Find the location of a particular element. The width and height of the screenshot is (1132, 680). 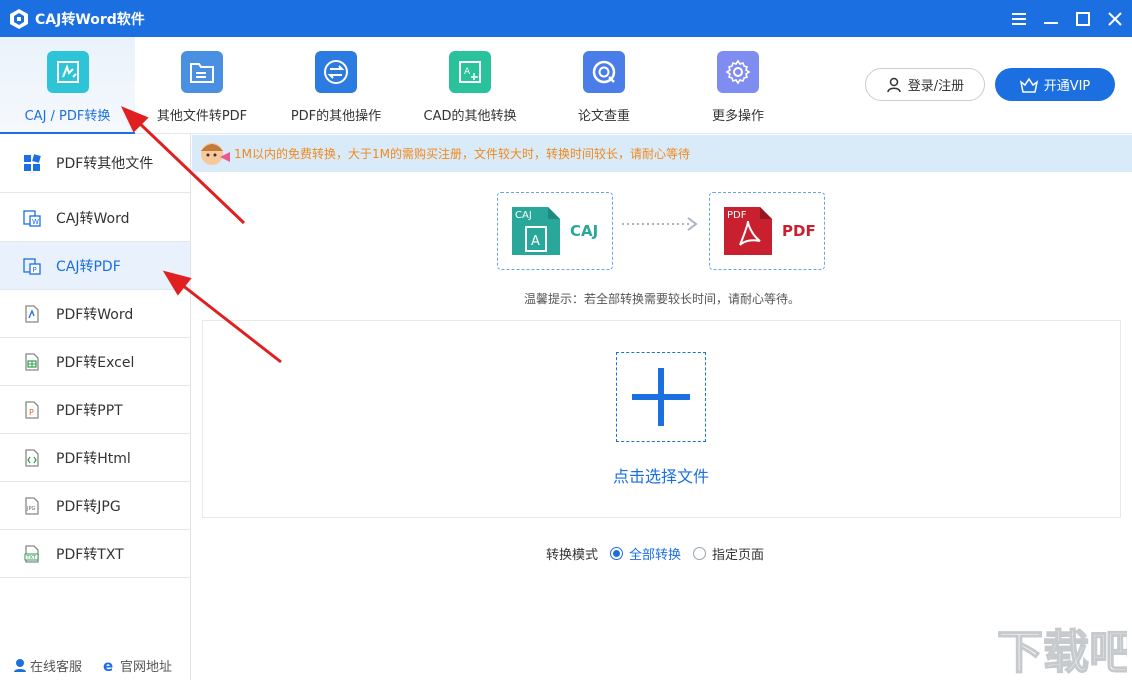

sidebar-item-pdf-to-other: PDF转其他文件 is located at coordinates (95, 163).